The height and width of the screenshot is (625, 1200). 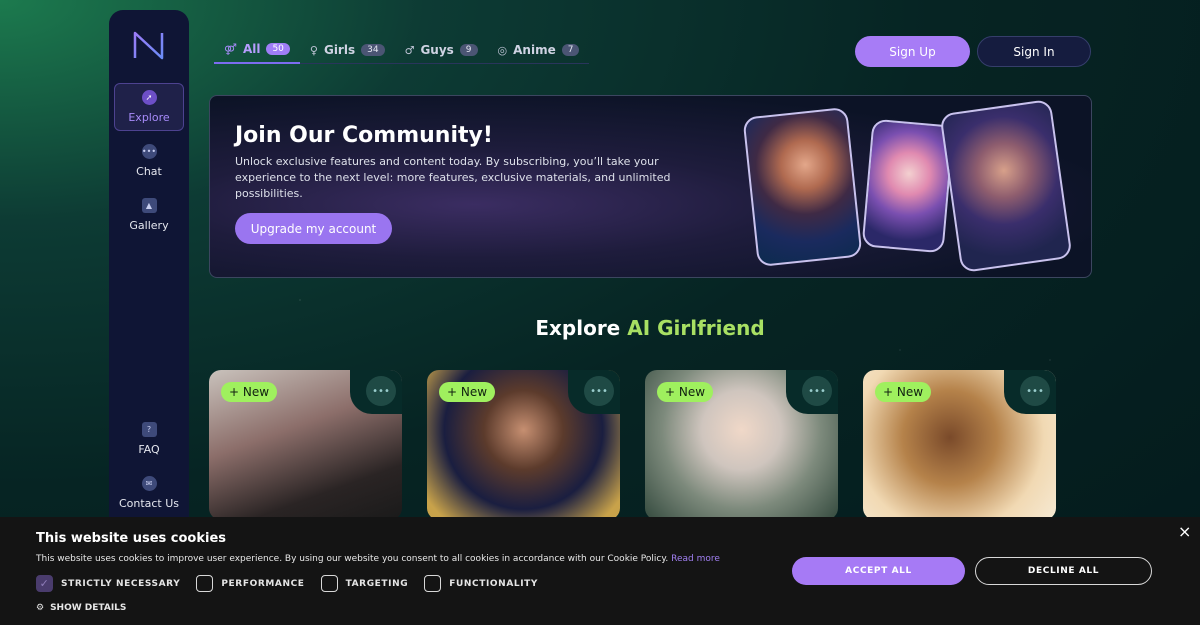 I want to click on targeting-checkbox: TARGETING, so click(x=364, y=583).